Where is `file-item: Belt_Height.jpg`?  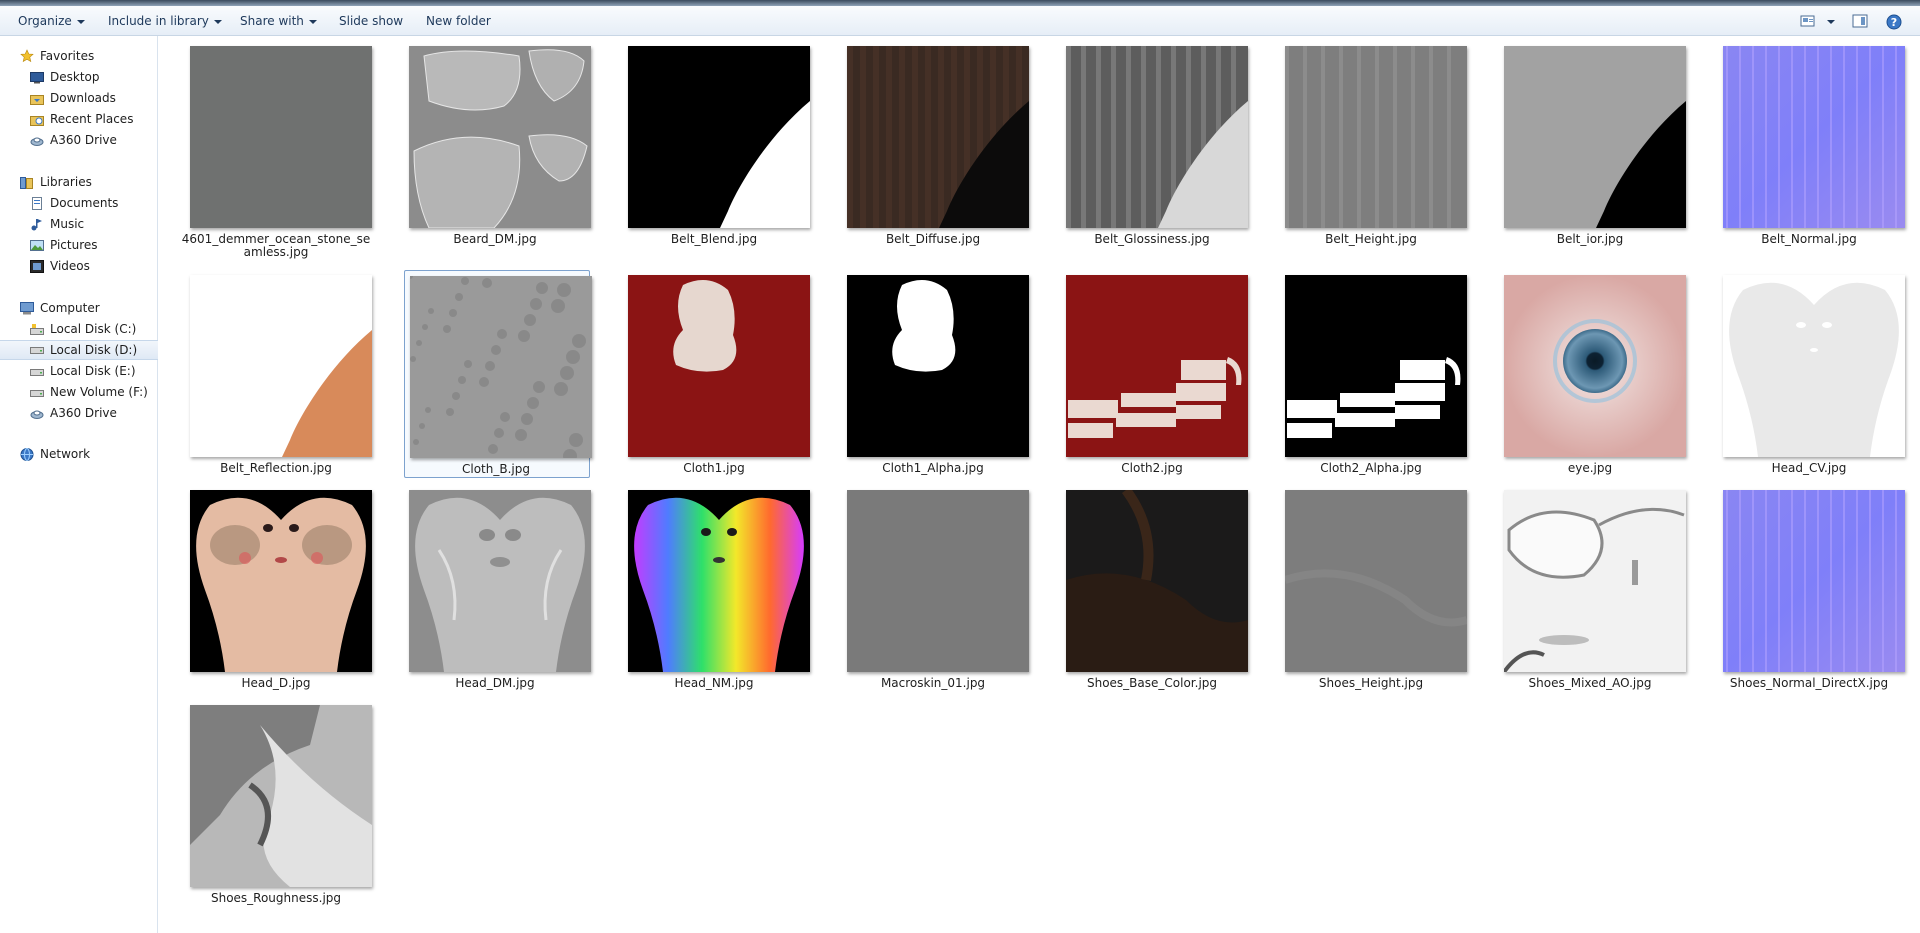
file-item: Belt_Height.jpg is located at coordinates (1373, 145).